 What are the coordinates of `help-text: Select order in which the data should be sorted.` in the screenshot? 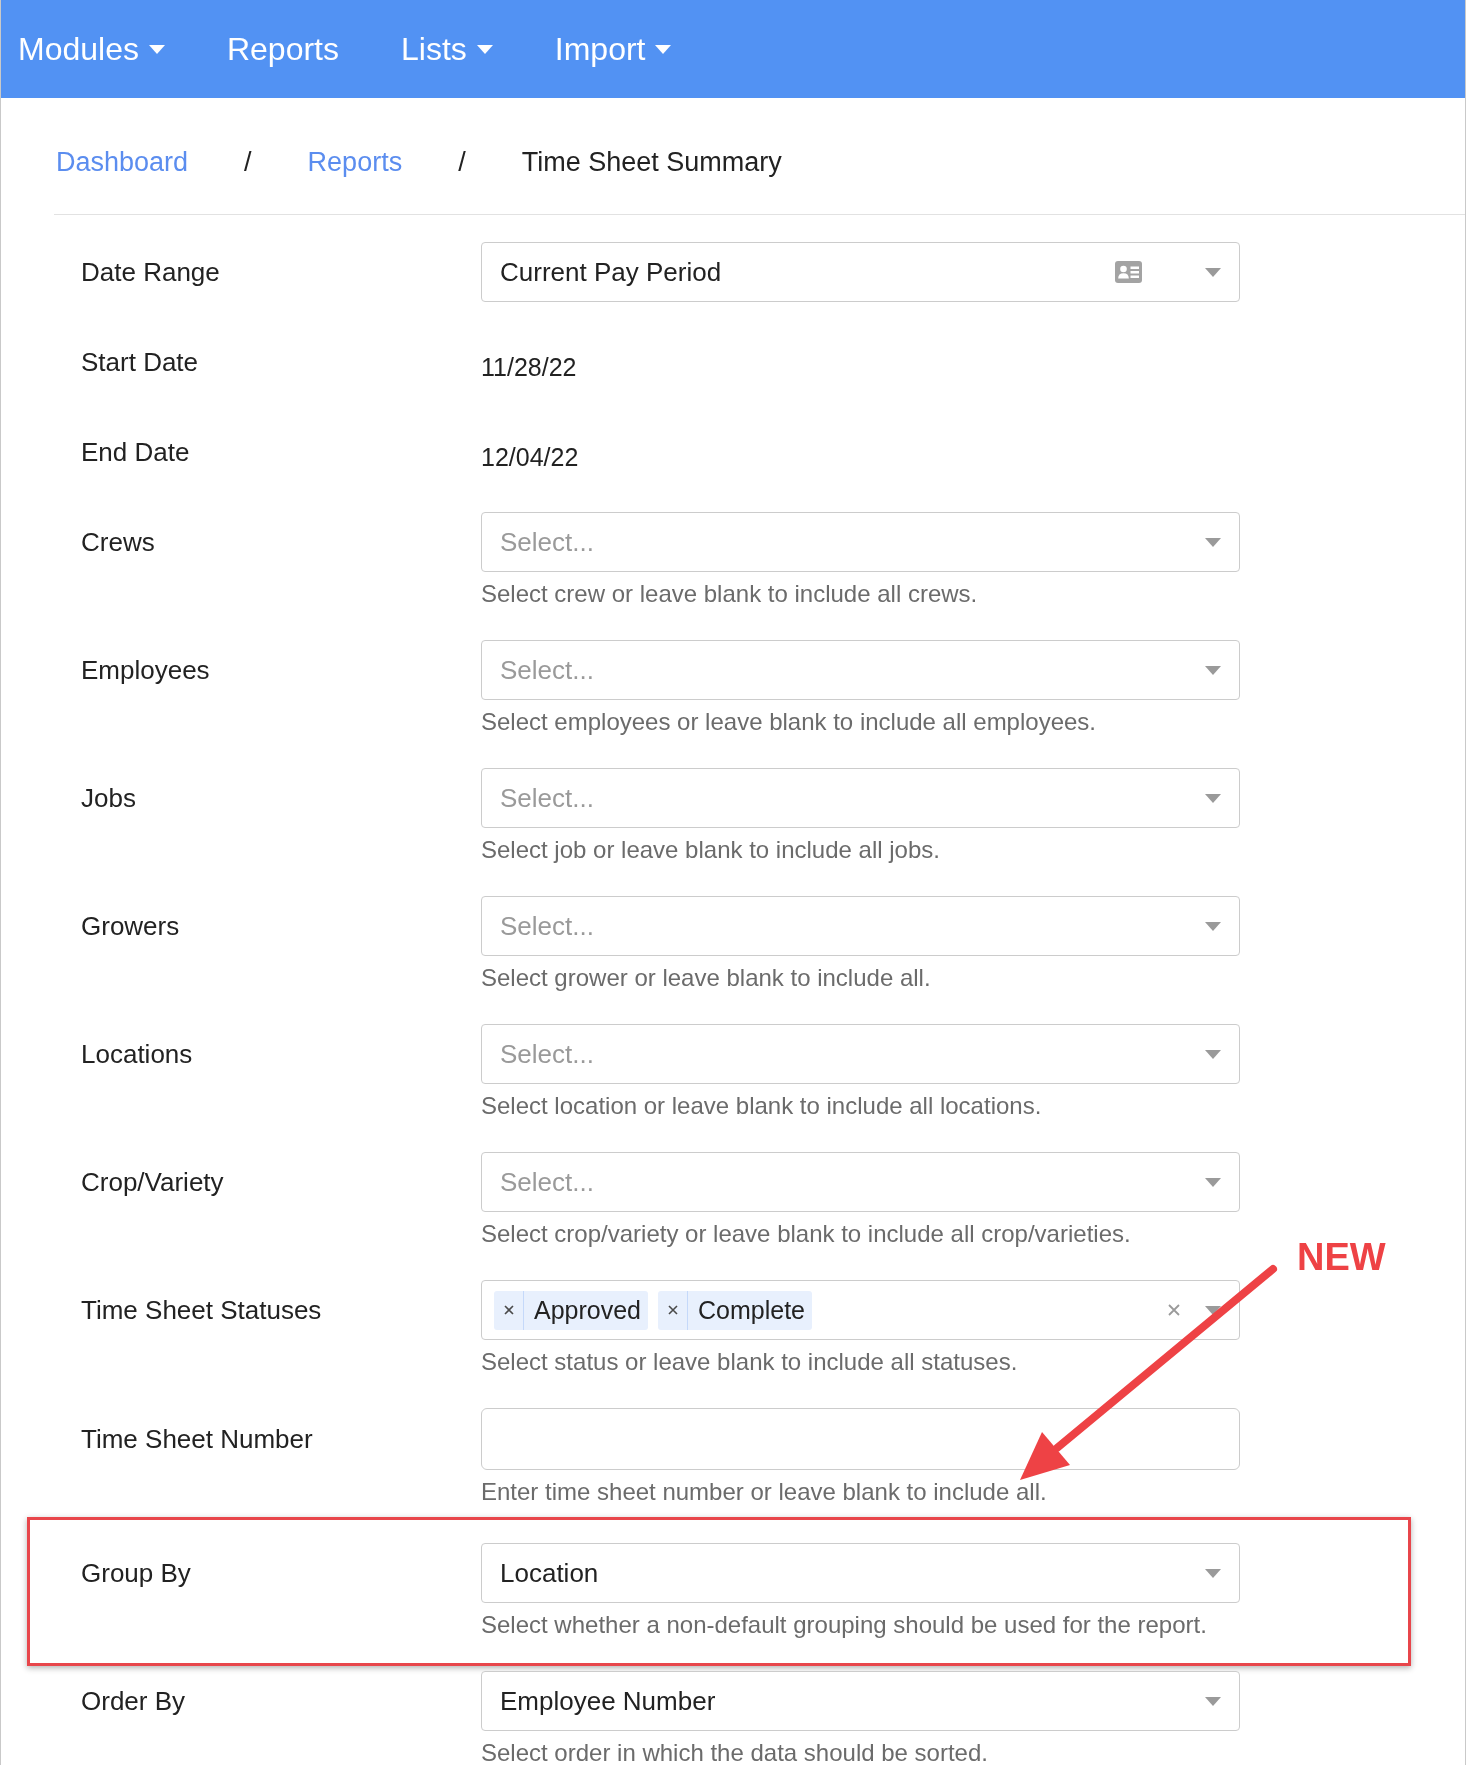 It's located at (735, 1753).